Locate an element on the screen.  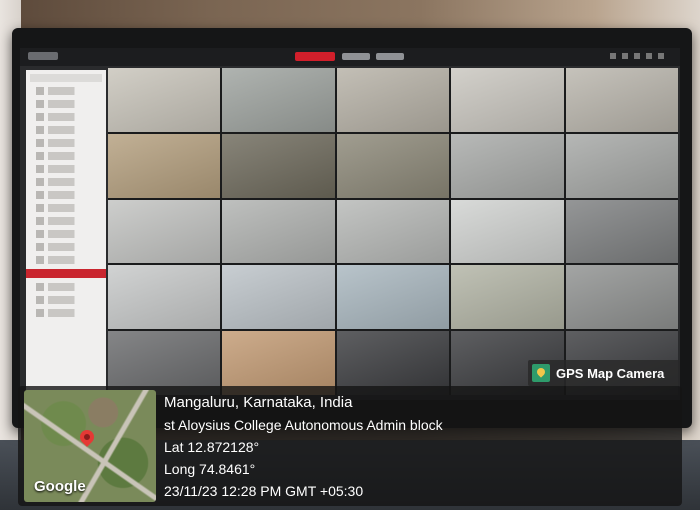
gps-badge-label: GPS Map Camera is located at coordinates (610, 373).